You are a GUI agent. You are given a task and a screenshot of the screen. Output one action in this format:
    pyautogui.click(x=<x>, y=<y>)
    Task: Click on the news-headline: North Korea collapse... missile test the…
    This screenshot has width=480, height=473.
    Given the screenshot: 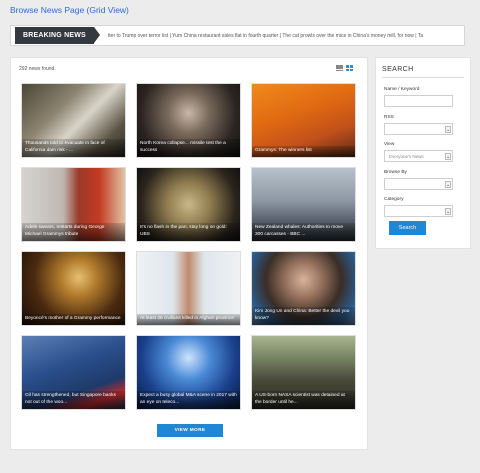 What is the action you would take?
    pyautogui.click(x=188, y=148)
    